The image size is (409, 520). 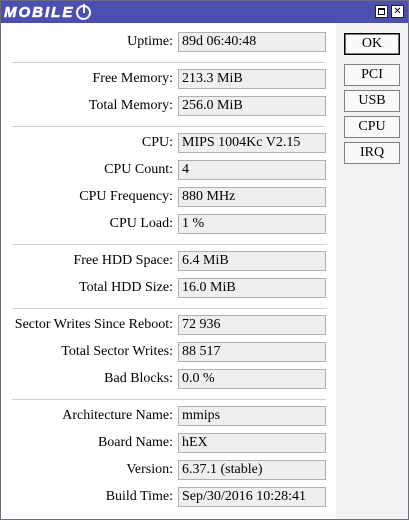 I want to click on field-cpu-frequency: CPU Frequency: 880 MHz, so click(x=168, y=197).